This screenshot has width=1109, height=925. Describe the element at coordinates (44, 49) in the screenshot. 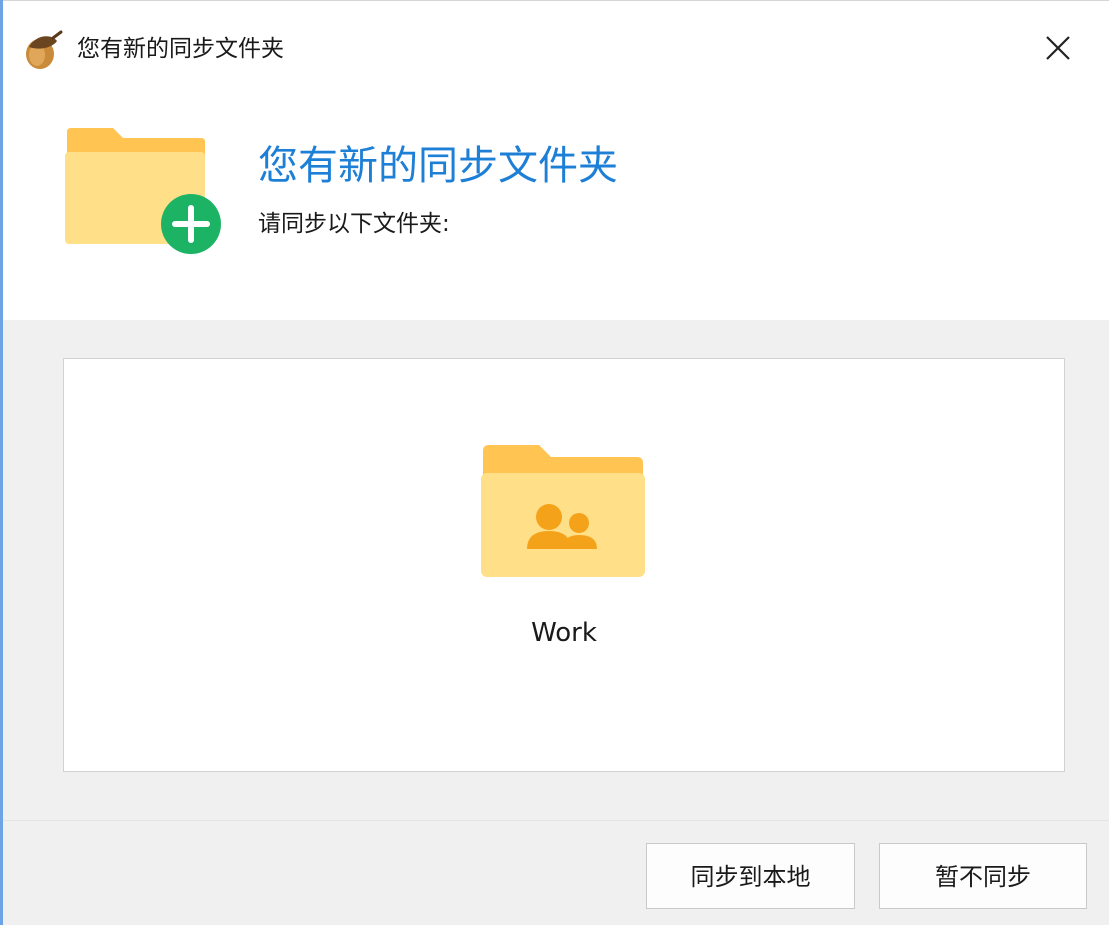

I see `acorn-icon` at that location.